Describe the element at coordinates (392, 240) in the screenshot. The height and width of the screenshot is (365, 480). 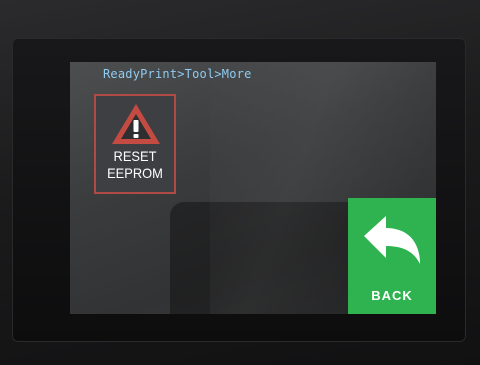
I see `back-arrow-icon` at that location.